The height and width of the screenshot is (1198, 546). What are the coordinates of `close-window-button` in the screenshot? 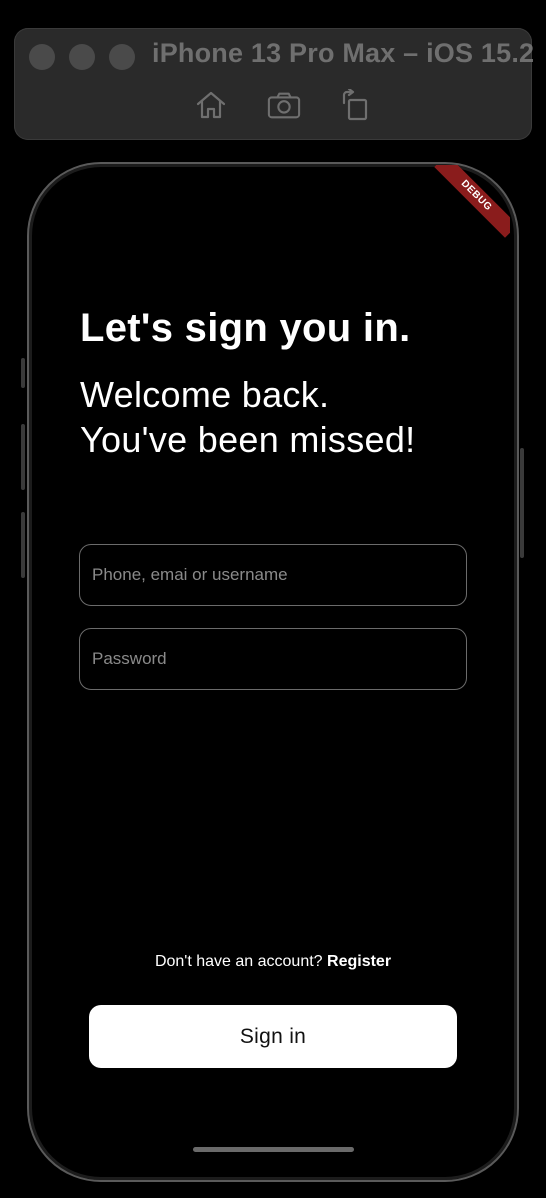 It's located at (42, 57).